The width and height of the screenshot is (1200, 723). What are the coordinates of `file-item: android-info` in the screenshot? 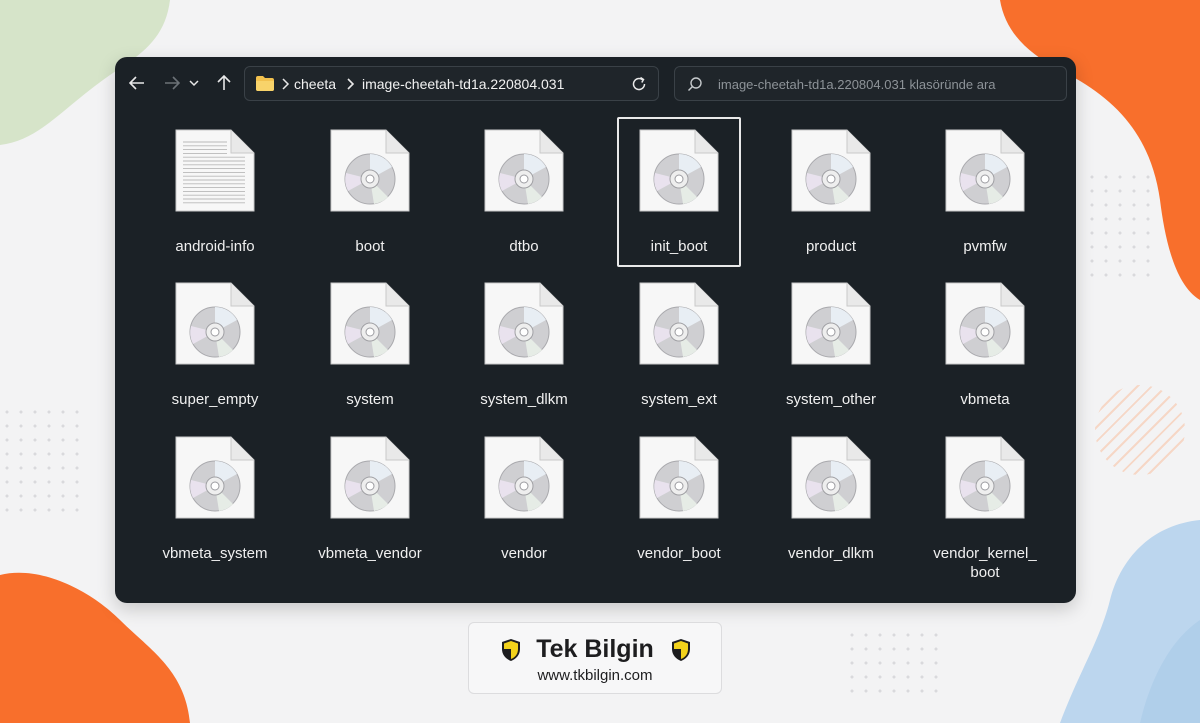 It's located at (215, 192).